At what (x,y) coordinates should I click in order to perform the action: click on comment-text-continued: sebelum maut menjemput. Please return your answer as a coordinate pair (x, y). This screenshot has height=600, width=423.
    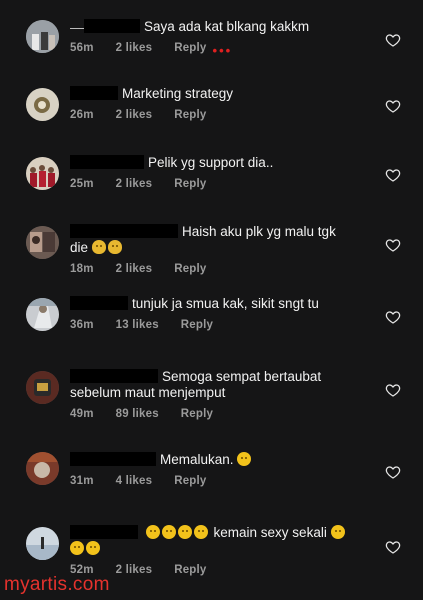
    Looking at the image, I should click on (148, 392).